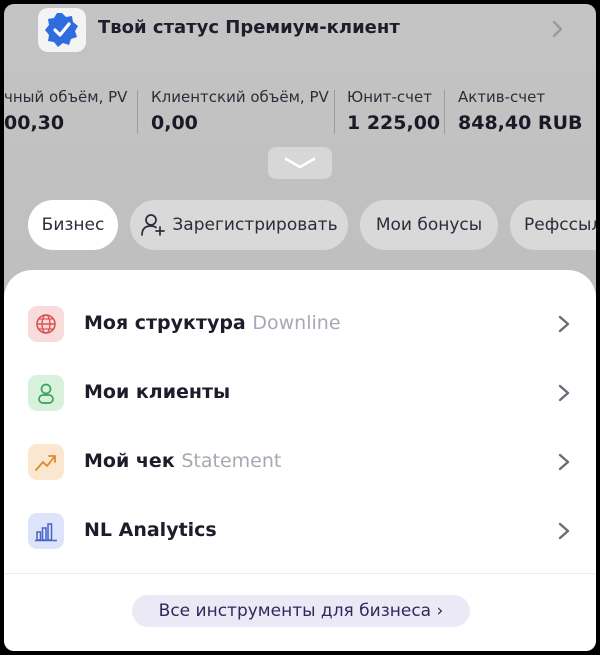  What do you see at coordinates (300, 573) in the screenshot?
I see `card-divider` at bounding box center [300, 573].